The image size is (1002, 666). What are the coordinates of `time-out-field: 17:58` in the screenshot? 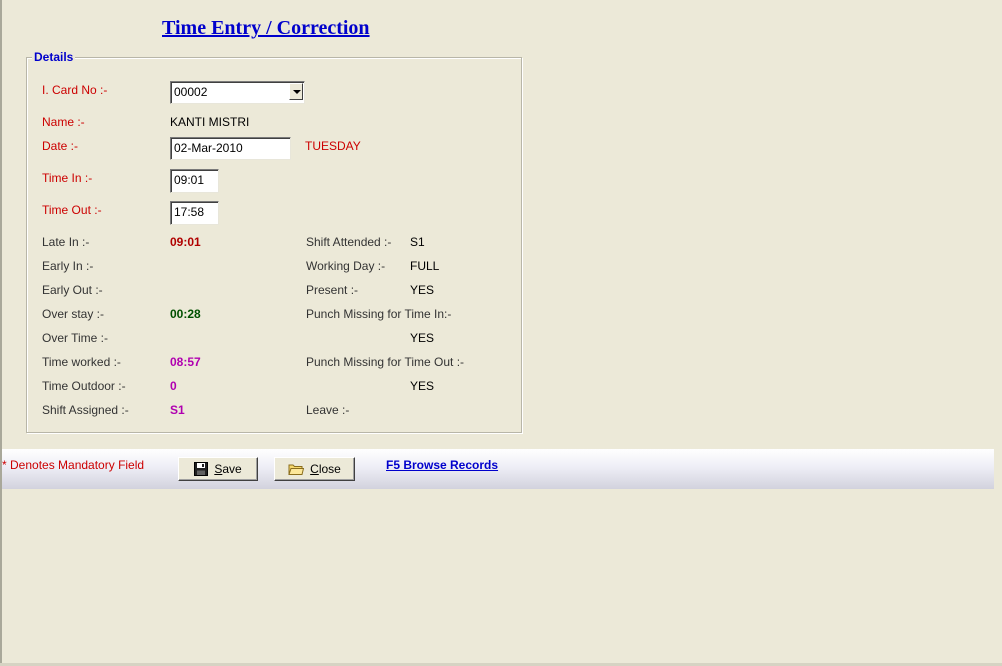 It's located at (194, 213).